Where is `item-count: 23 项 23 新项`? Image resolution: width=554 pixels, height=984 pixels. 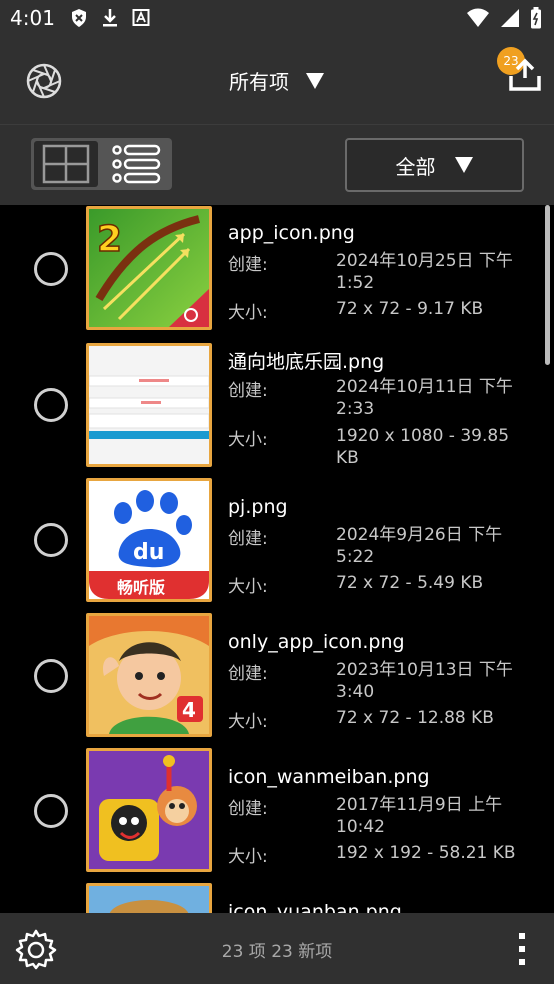 item-count: 23 项 23 新项 is located at coordinates (277, 952).